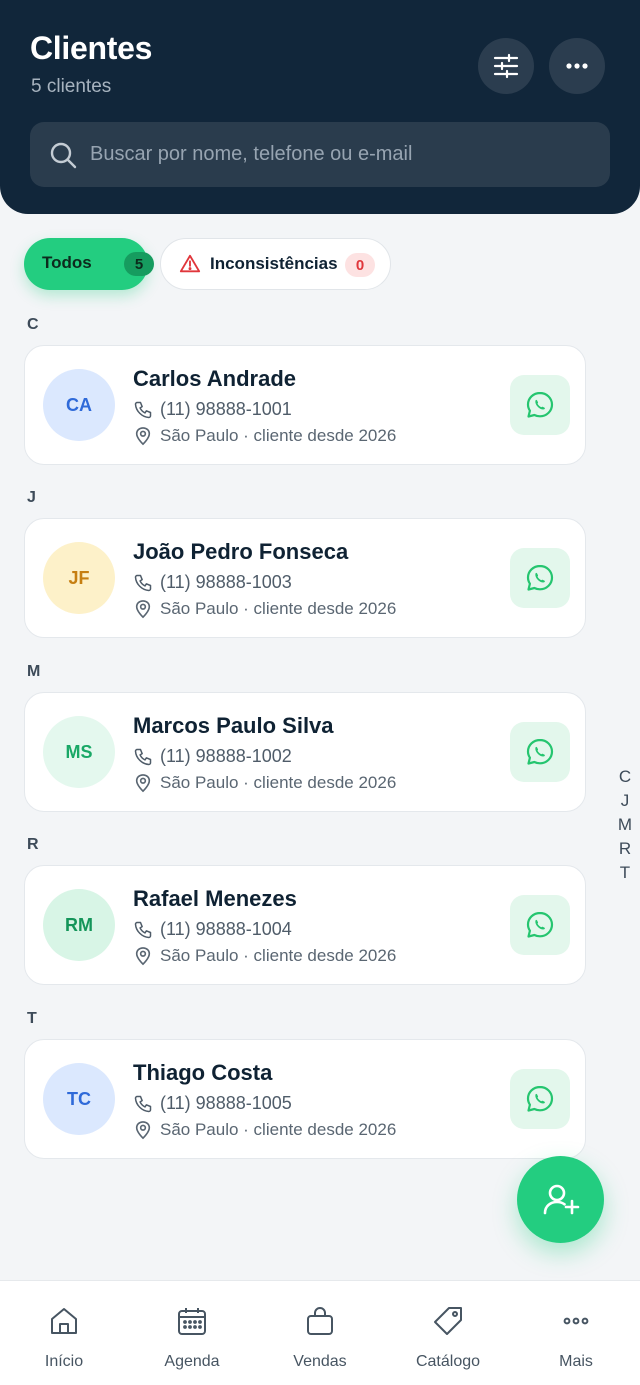 This screenshot has width=640, height=1385. What do you see at coordinates (576, 1361) in the screenshot?
I see `nav-label: Mais` at bounding box center [576, 1361].